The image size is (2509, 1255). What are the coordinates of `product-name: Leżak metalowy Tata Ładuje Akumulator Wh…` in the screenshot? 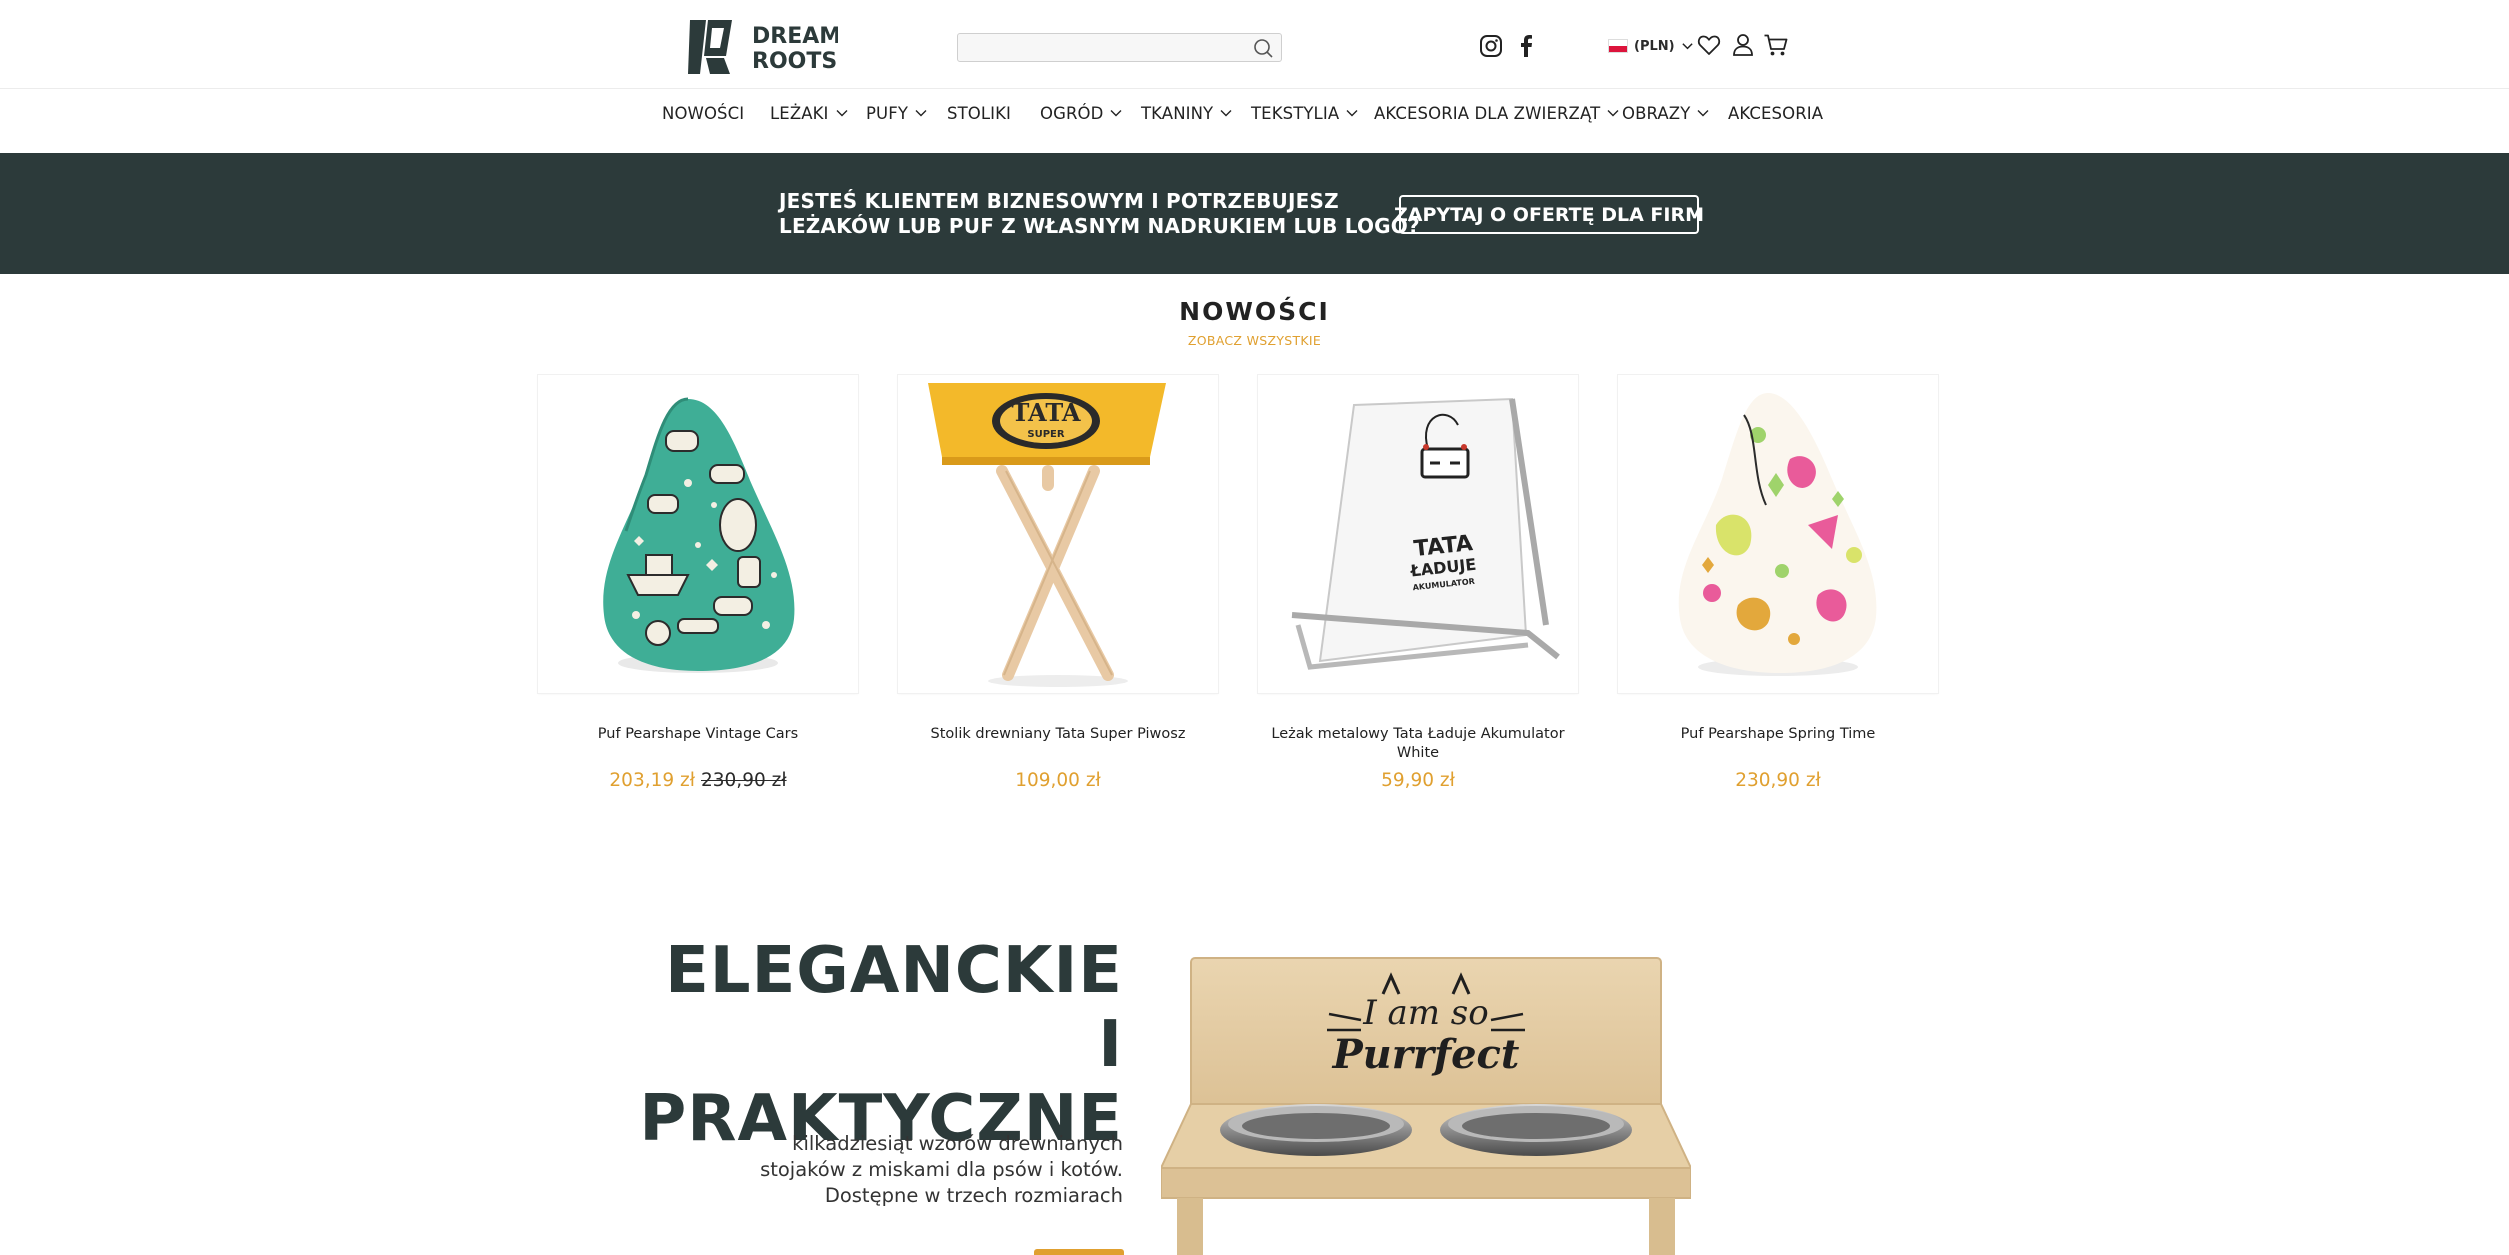 It's located at (1418, 744).